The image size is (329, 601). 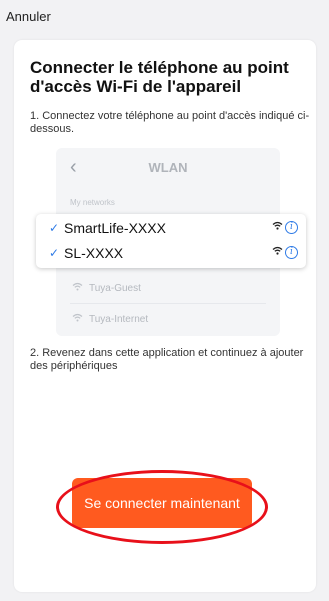 I want to click on wlan-header: WLAN, so click(x=168, y=167).